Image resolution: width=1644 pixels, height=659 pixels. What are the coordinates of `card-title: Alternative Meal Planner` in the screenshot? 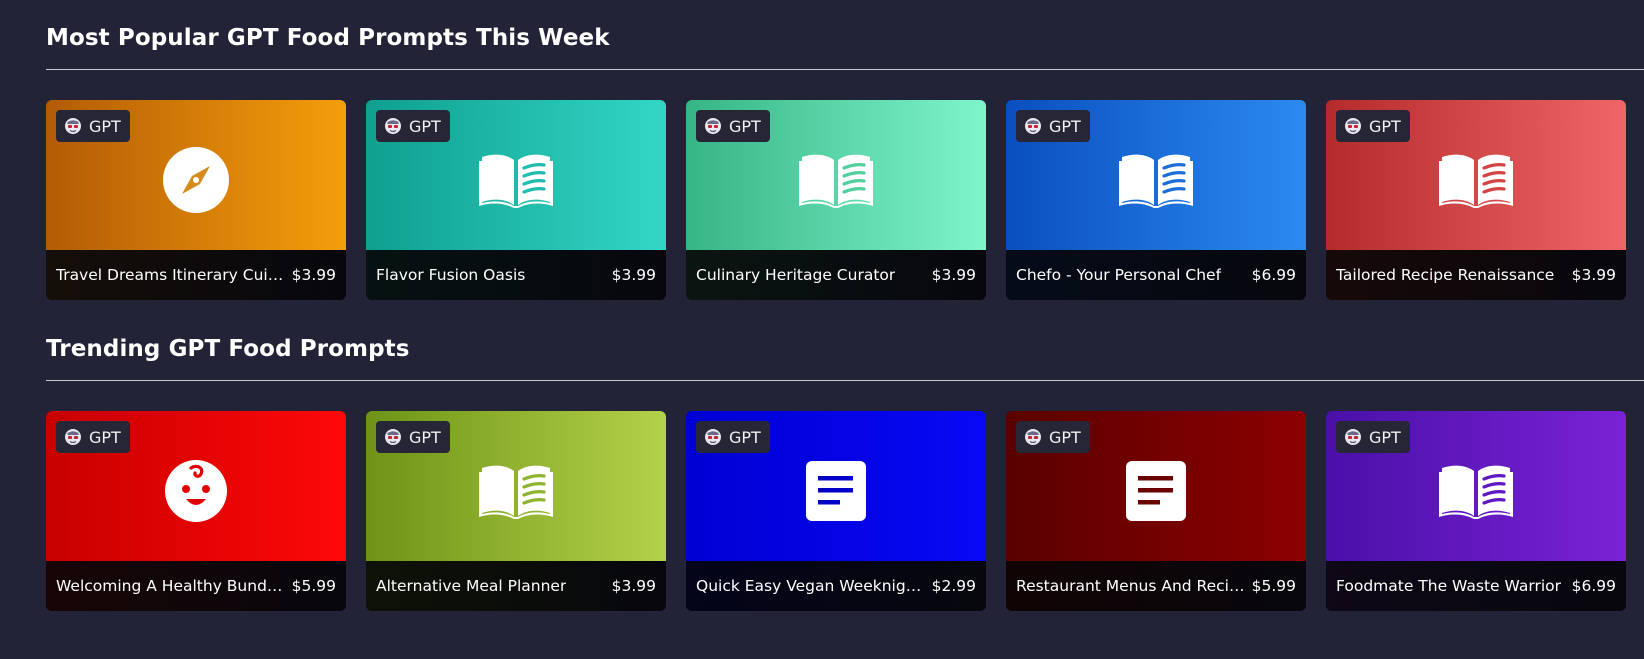 It's located at (471, 586).